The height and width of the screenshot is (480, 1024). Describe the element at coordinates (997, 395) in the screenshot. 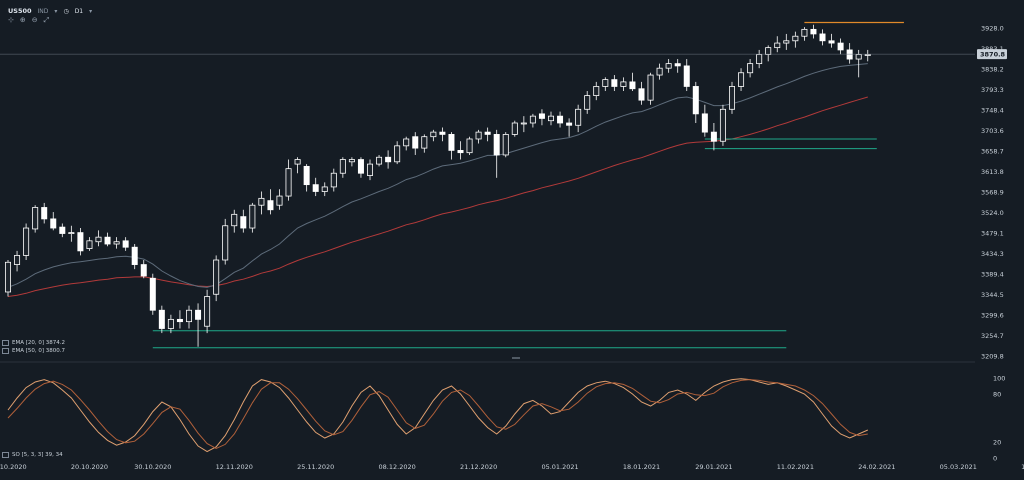

I see `so-tick-label: 80` at that location.